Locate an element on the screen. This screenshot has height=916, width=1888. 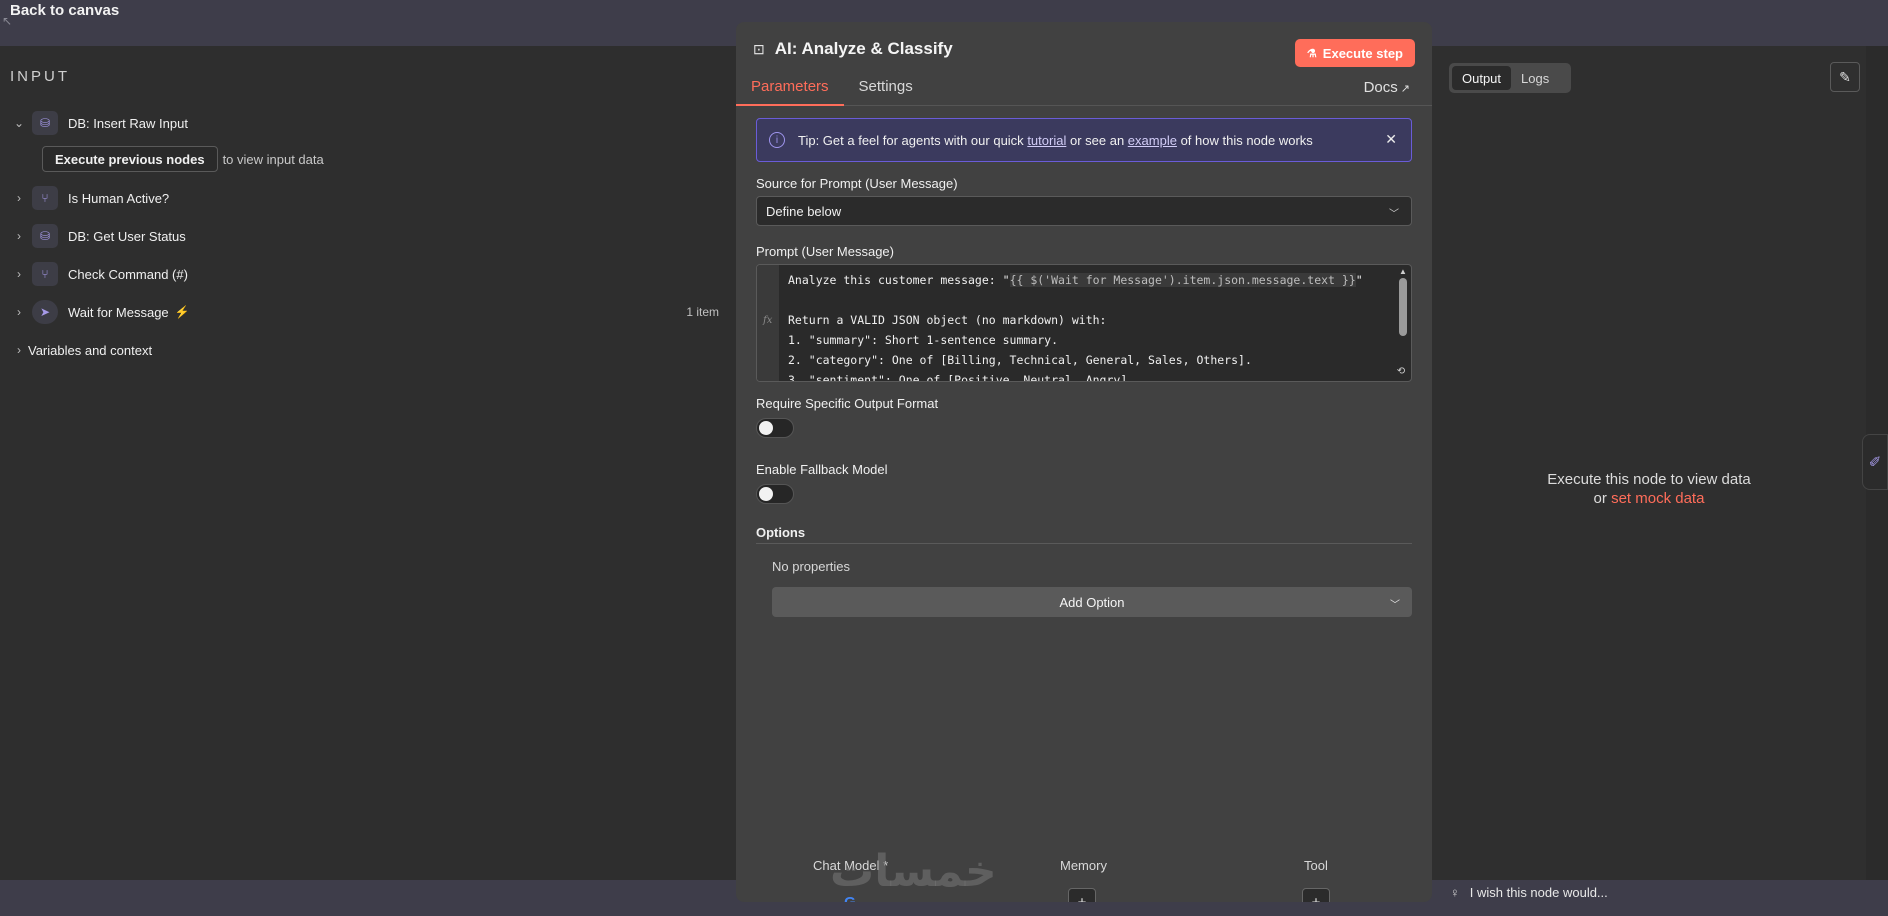
pencil-icon: ✎ is located at coordinates (1845, 76).